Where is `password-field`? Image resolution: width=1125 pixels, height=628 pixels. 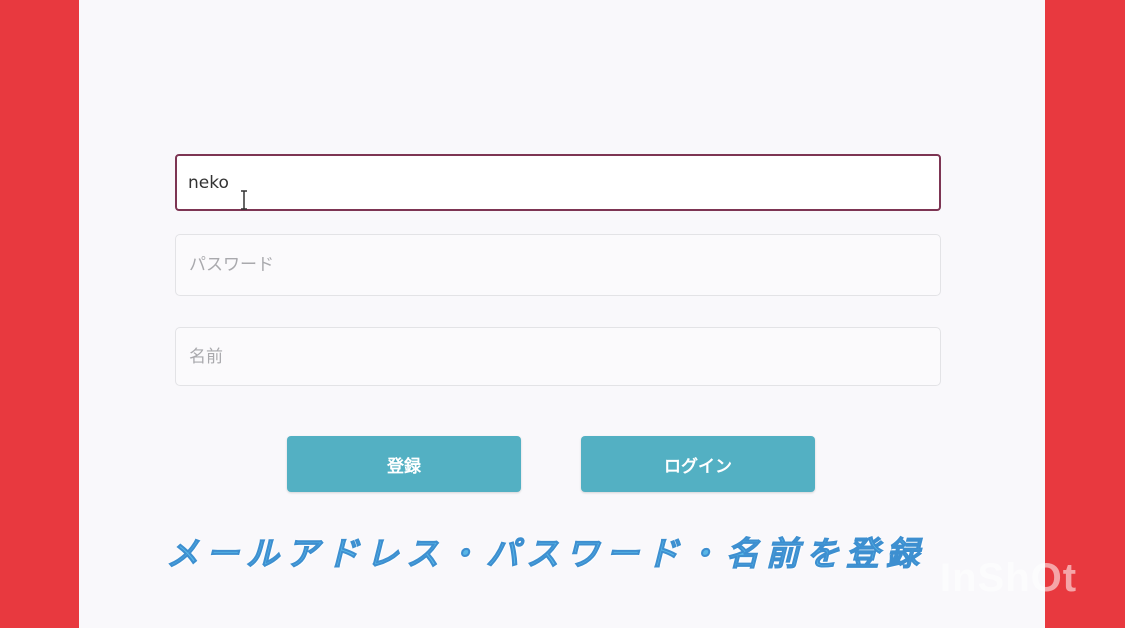 password-field is located at coordinates (558, 265).